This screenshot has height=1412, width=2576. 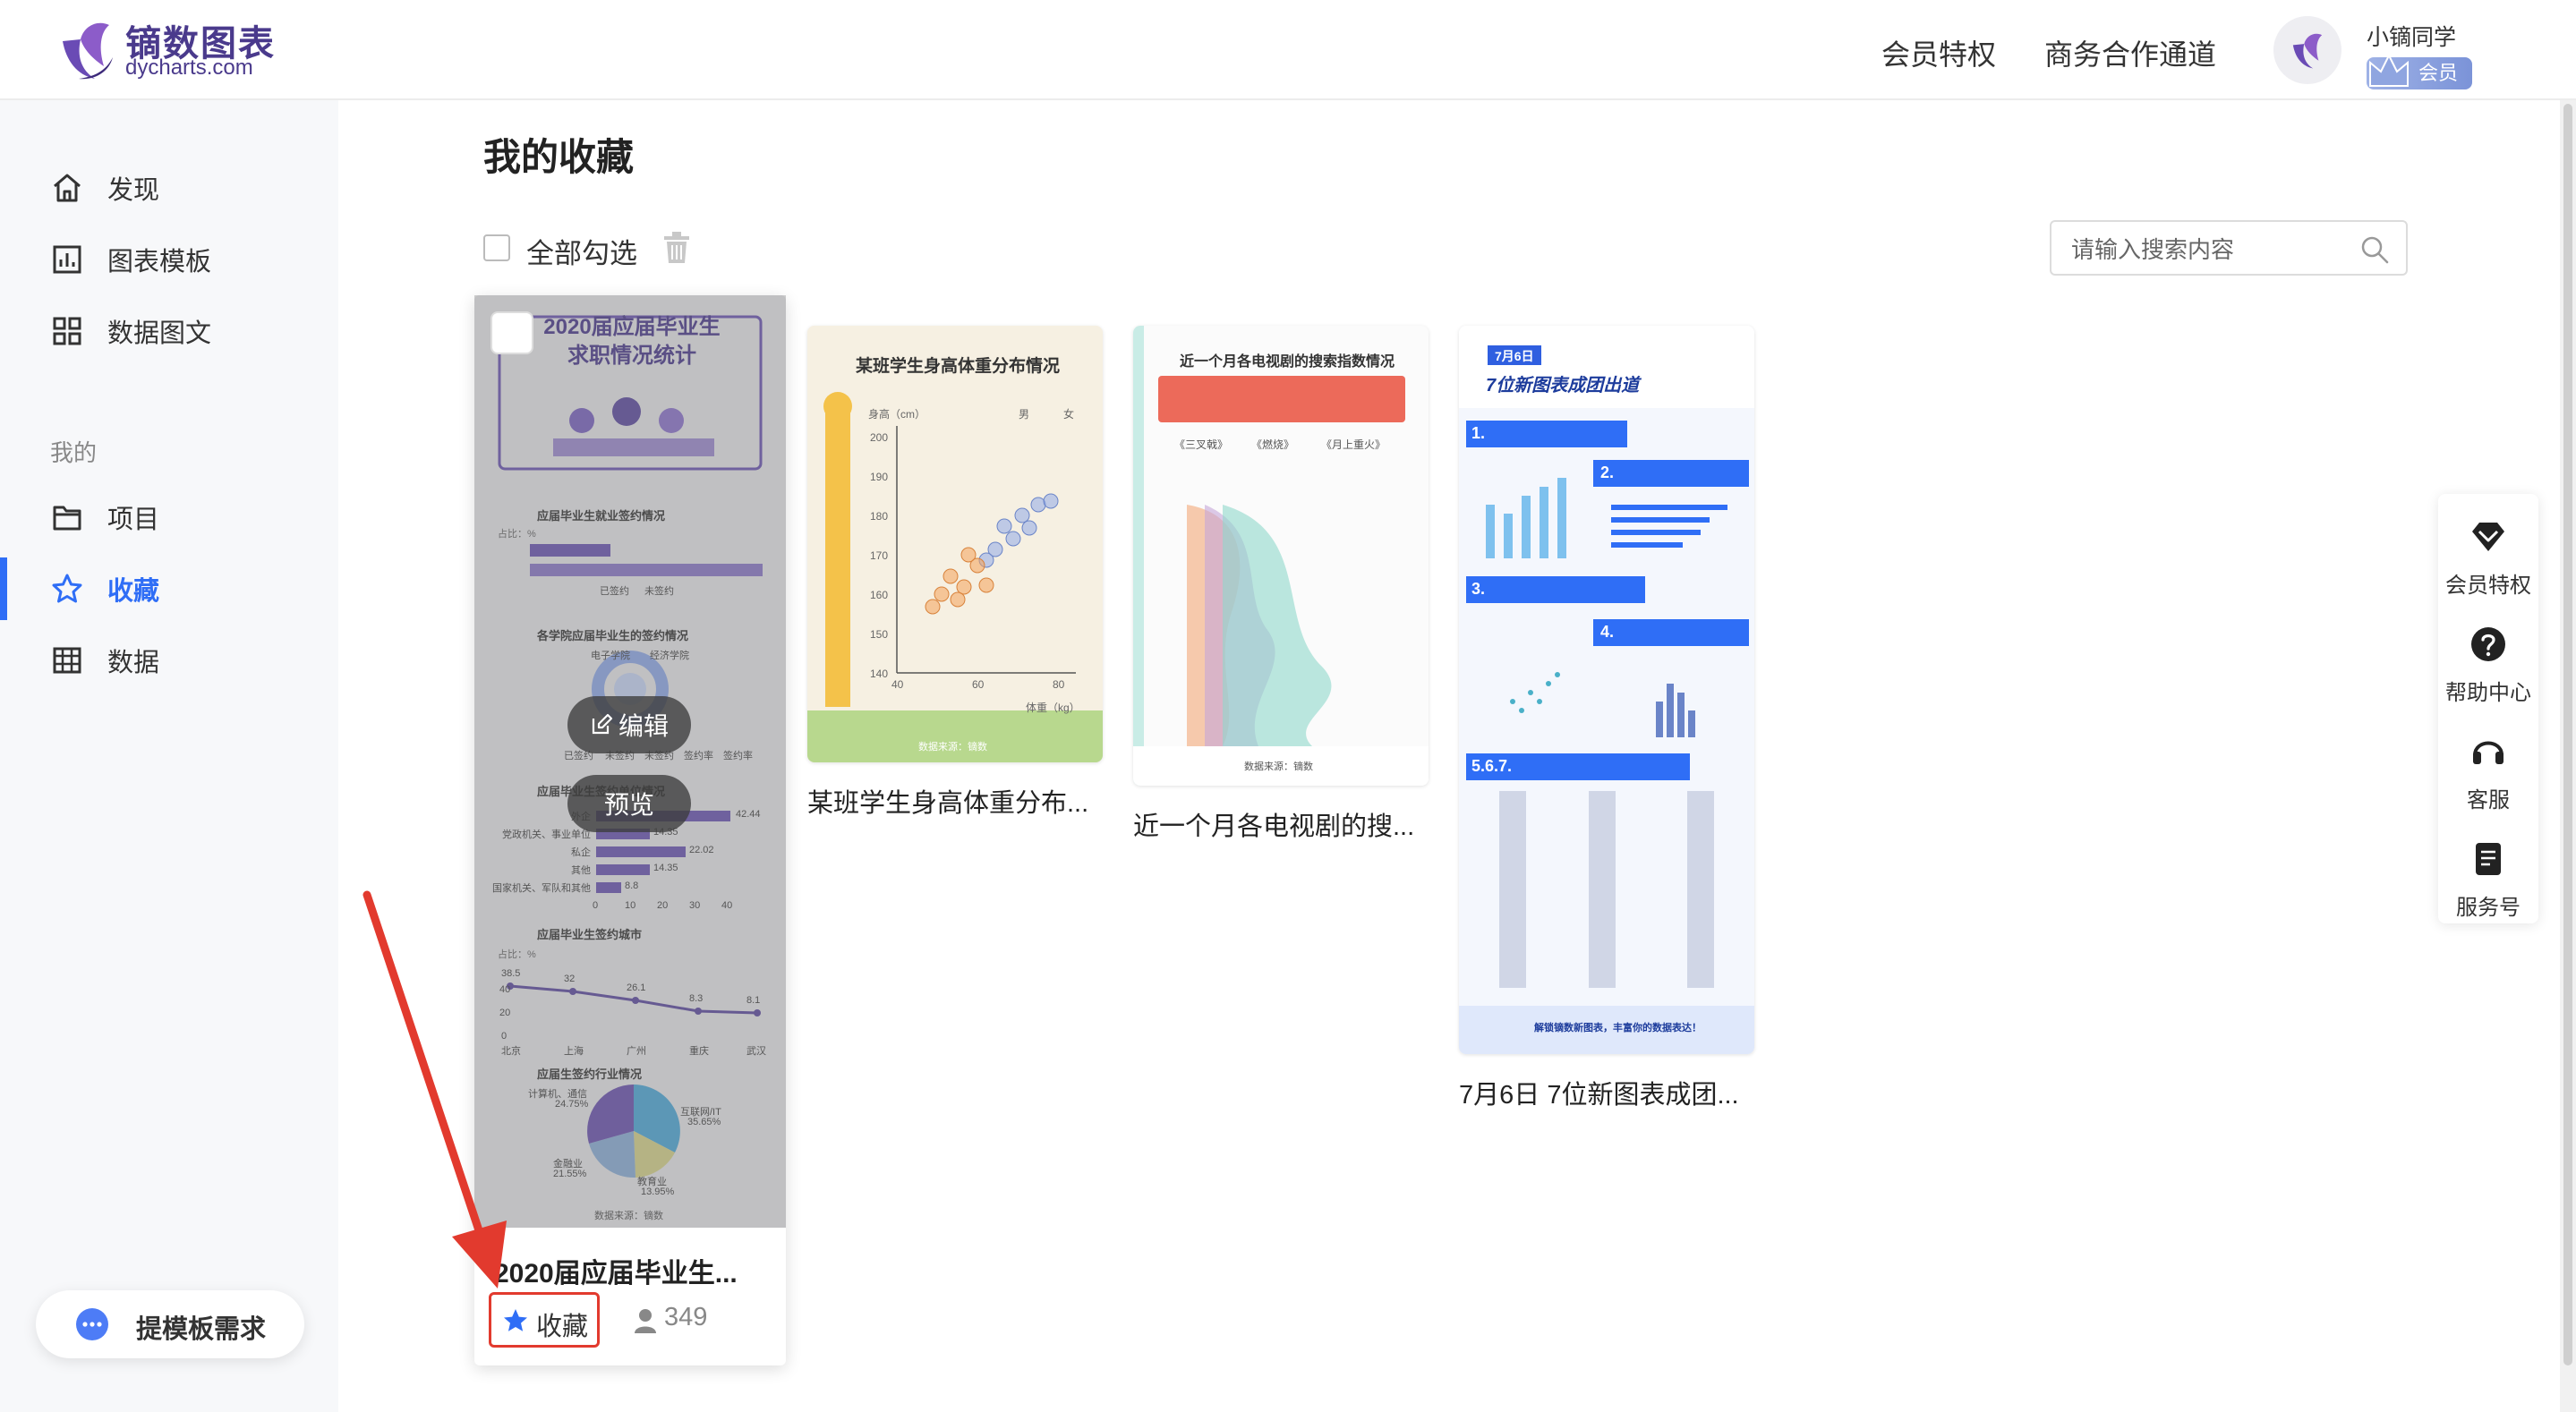 What do you see at coordinates (1287, 362) in the screenshot?
I see `thumbnail-title: 近一个月各电视剧的搜索指数情况` at bounding box center [1287, 362].